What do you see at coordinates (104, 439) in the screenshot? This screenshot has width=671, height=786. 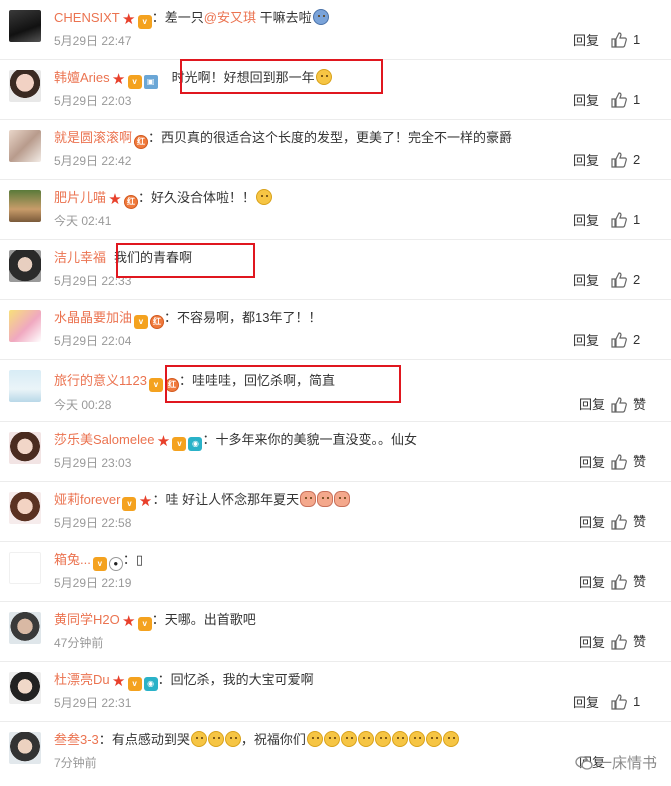 I see `username-link: 莎乐美Salomelee` at bounding box center [104, 439].